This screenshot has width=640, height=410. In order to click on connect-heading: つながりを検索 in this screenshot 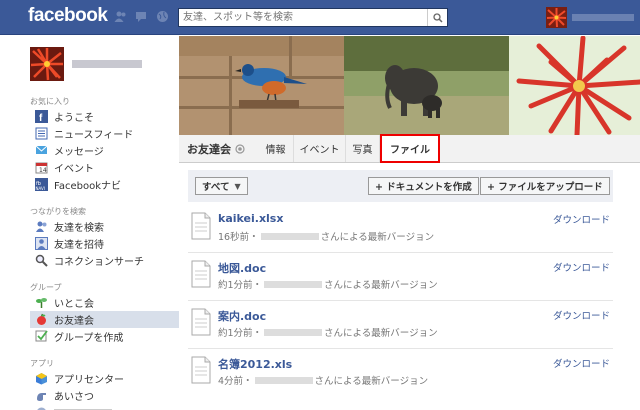, I will do `click(58, 211)`.